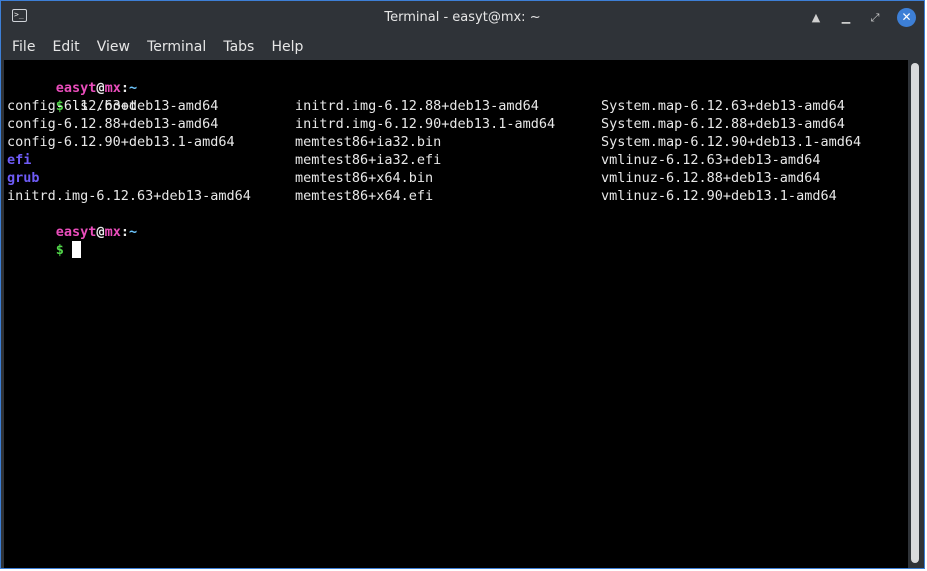 This screenshot has height=571, width=927. Describe the element at coordinates (129, 196) in the screenshot. I see `listing-entry: initrd.img-6.12.63+deb13-amd64` at that location.